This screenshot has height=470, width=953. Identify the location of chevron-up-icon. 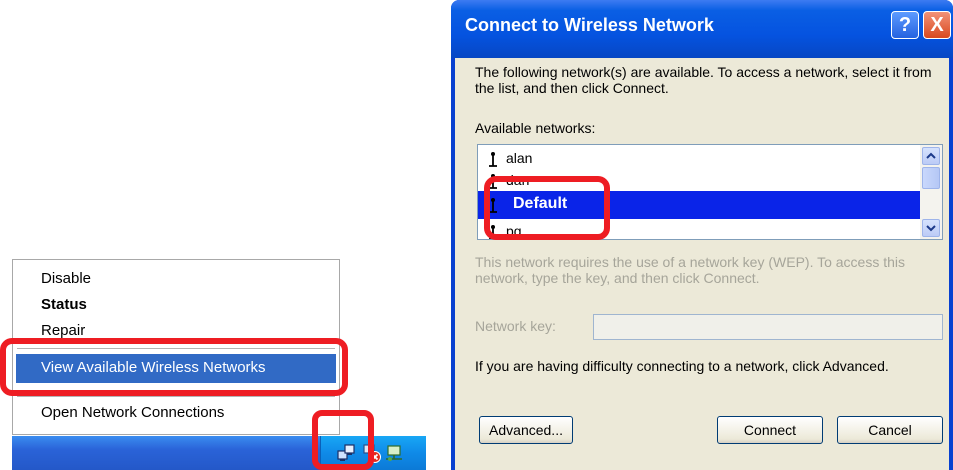
(931, 155).